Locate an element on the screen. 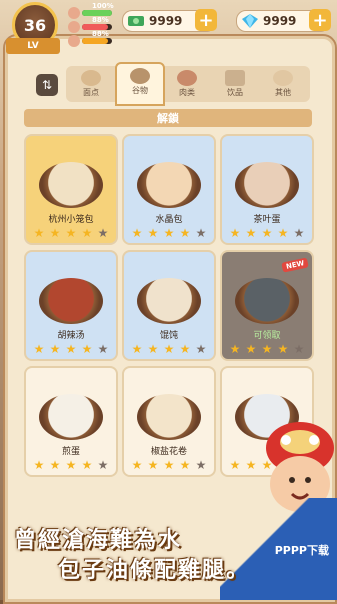 Image resolution: width=337 pixels, height=604 pixels. recipe-card: 煎蛋 ★ ★ ★ ★ ★ is located at coordinates (71, 421).